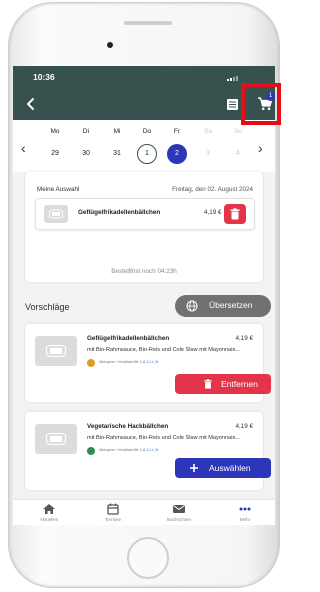 The height and width of the screenshot is (592, 320). What do you see at coordinates (208, 153) in the screenshot?
I see `day-number: 3` at bounding box center [208, 153].